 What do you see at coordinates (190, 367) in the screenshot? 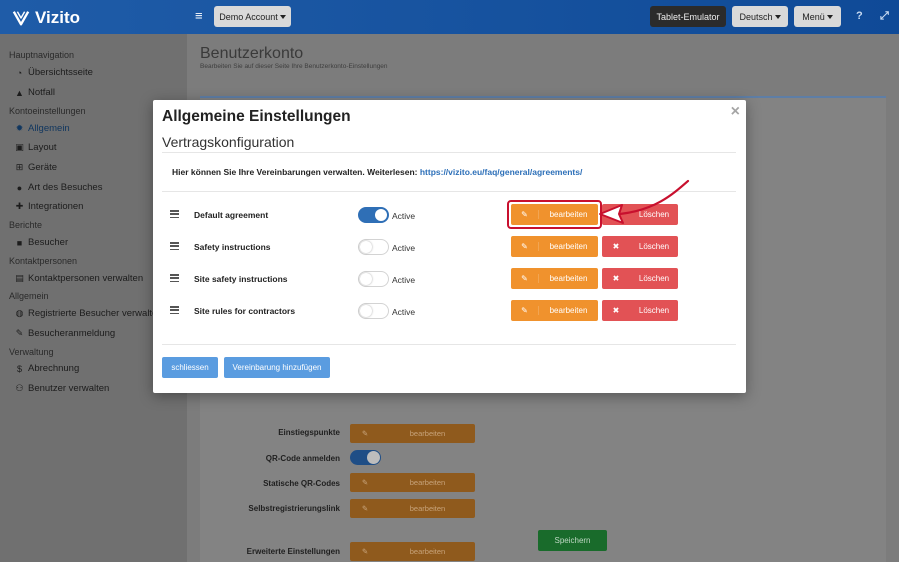
I see `close-modal-button: schliessen` at bounding box center [190, 367].